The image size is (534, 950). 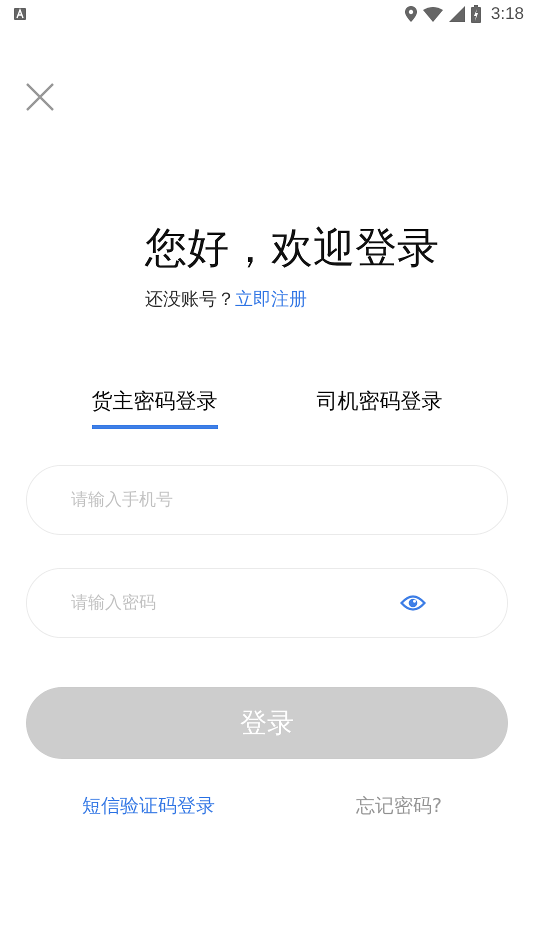 I want to click on signal-icon, so click(x=456, y=14).